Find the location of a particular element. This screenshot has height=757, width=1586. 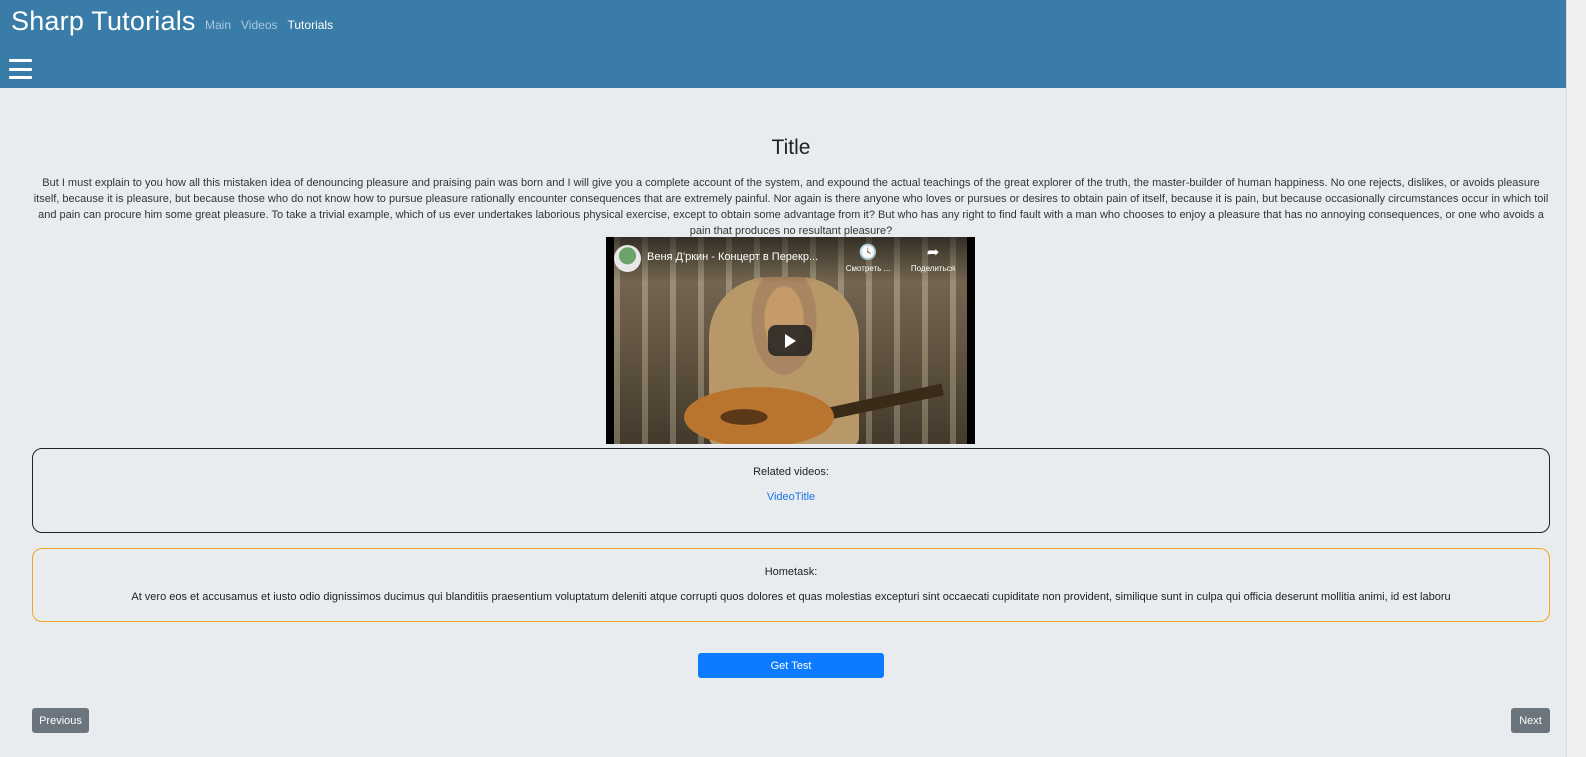

next-button: Next is located at coordinates (1530, 720).